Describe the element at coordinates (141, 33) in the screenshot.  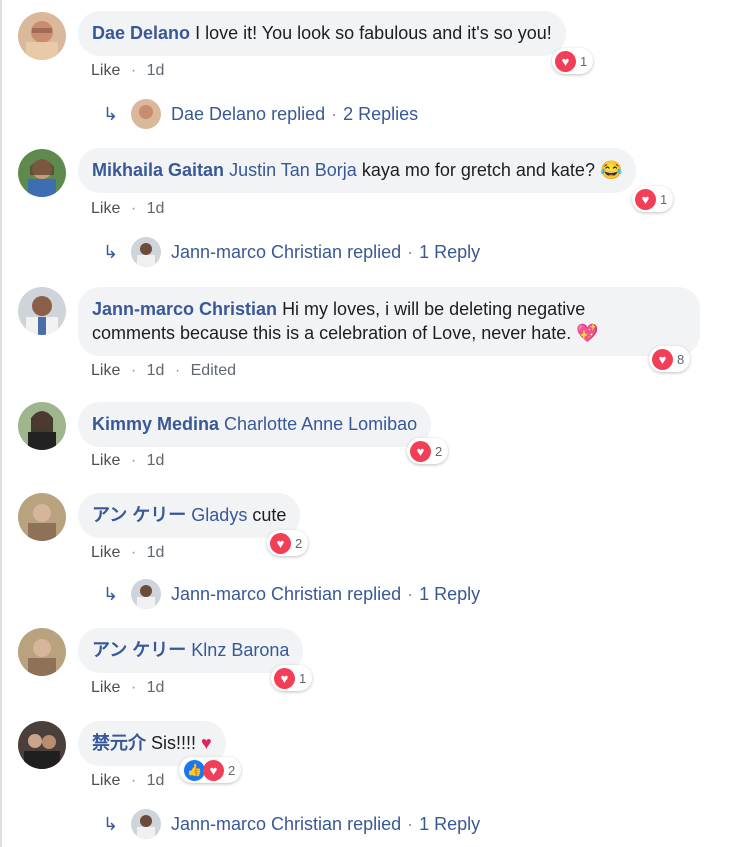
I see `comment-author: Dae Delano` at that location.